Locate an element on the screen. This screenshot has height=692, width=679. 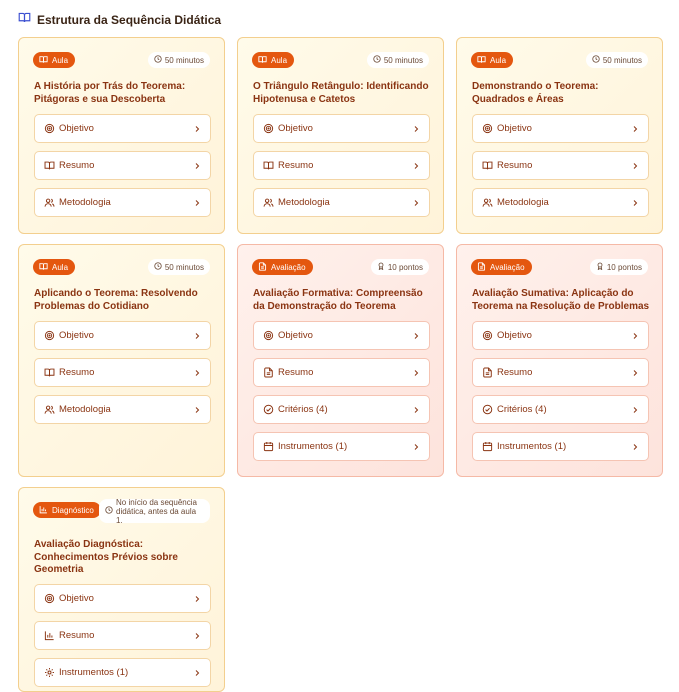
section-header: Estrutura da Sequência Didática is located at coordinates (119, 20).